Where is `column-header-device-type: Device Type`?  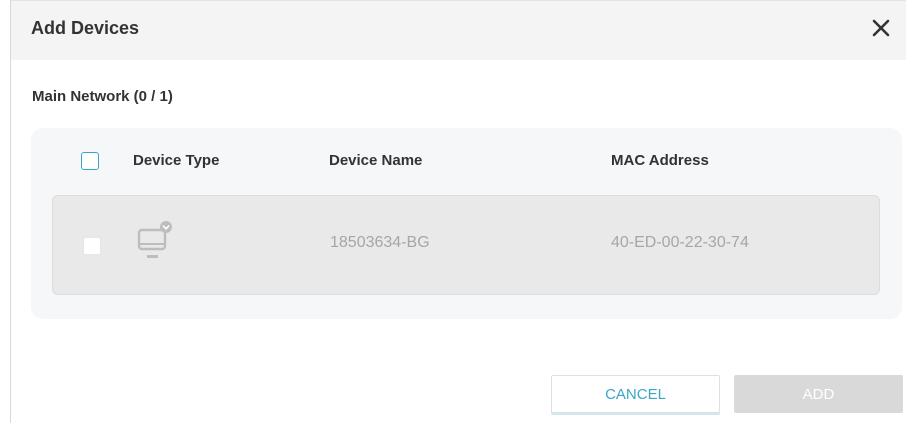
column-header-device-type: Device Type is located at coordinates (176, 160).